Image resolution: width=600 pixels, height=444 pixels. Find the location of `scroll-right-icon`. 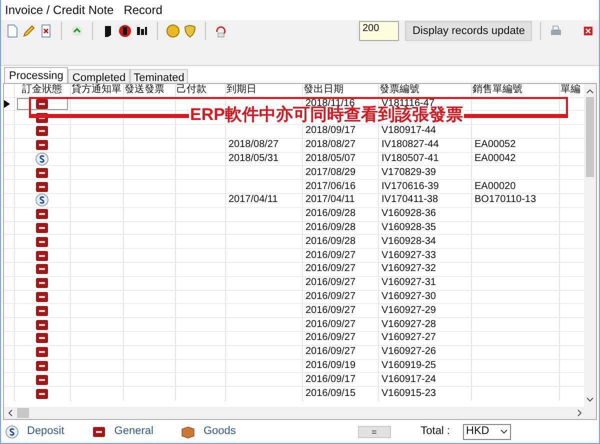

scroll-right-icon is located at coordinates (580, 413).